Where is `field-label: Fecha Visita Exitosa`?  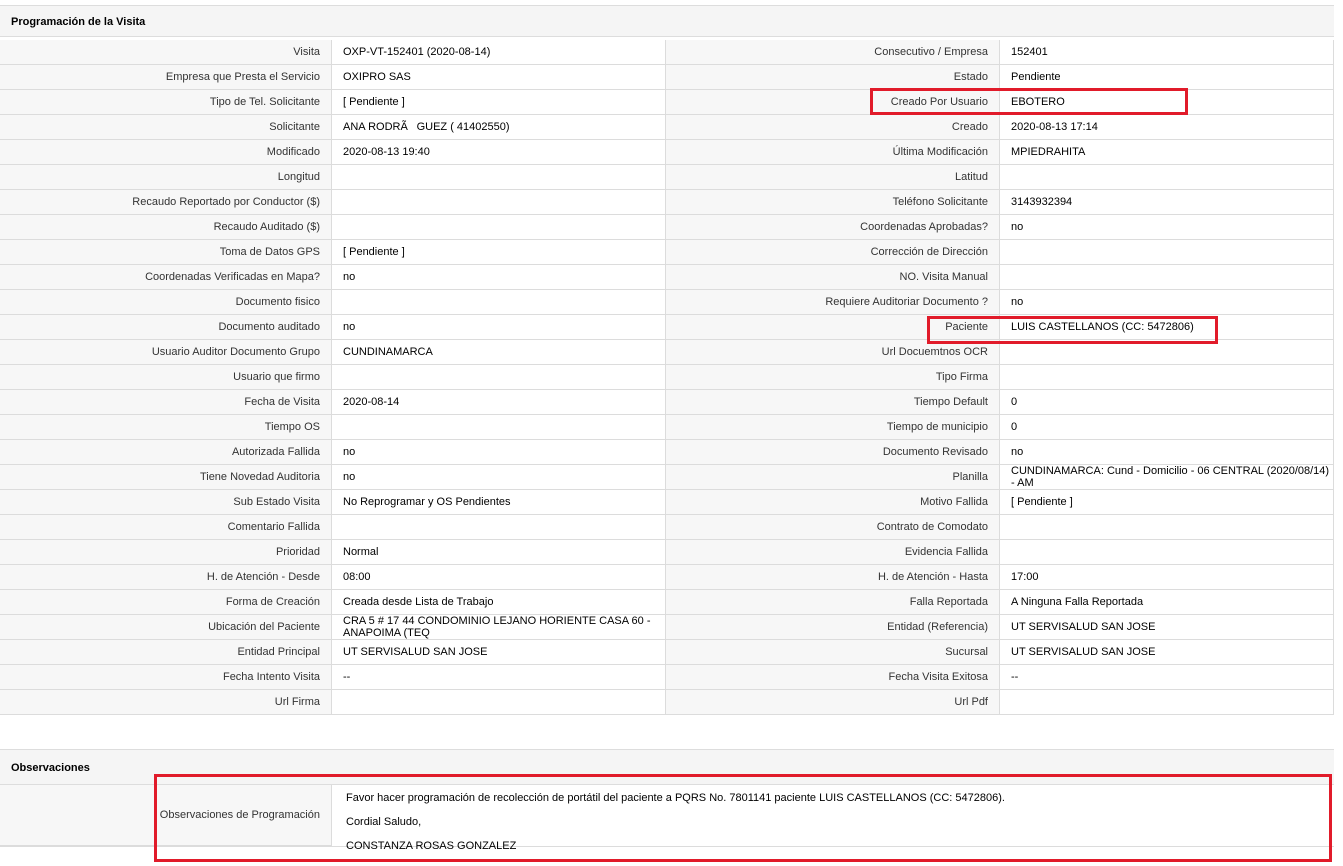
field-label: Fecha Visita Exitosa is located at coordinates (833, 677).